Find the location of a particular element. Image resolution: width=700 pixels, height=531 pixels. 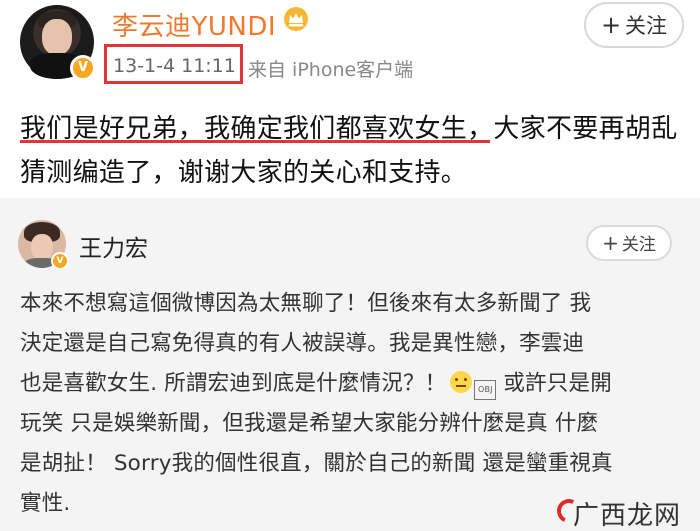

repost-text-segment: 或許只是開 is located at coordinates (554, 383).